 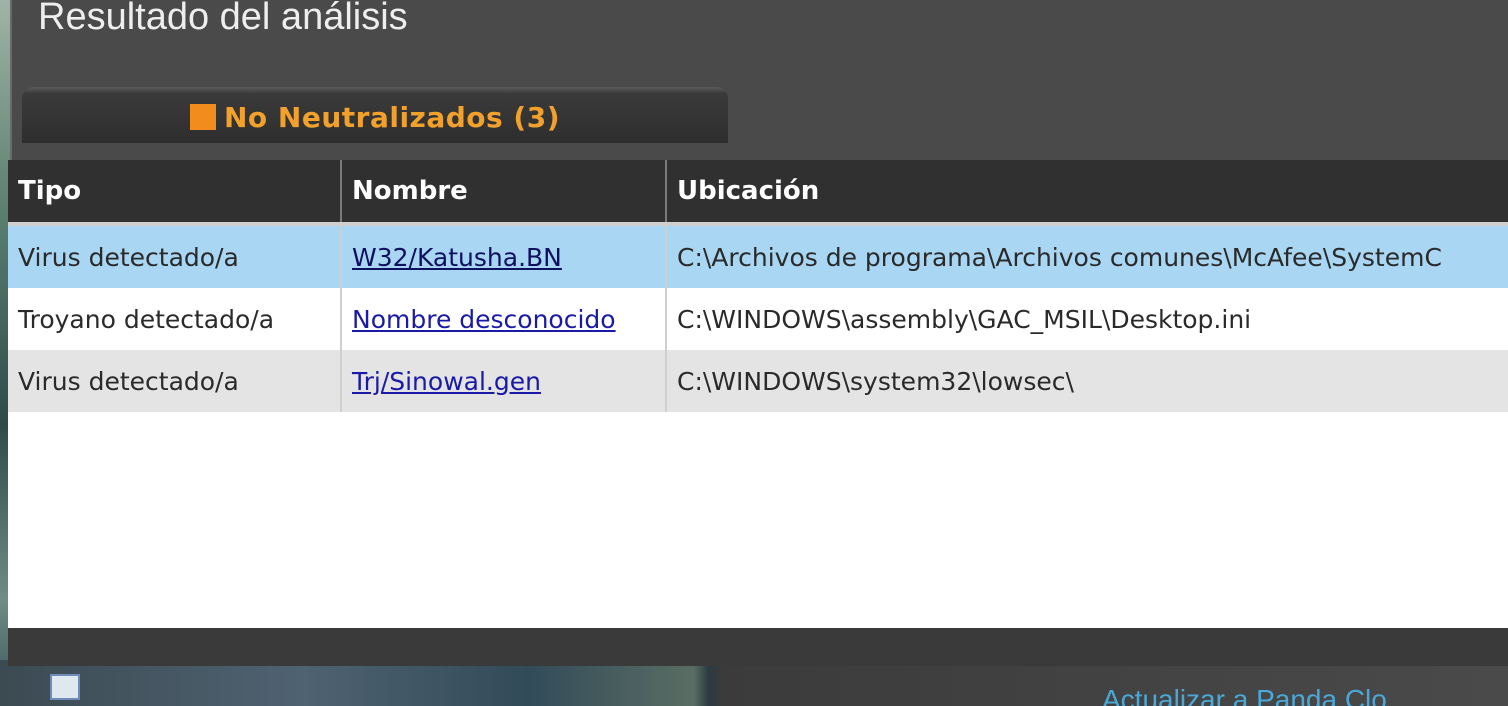 I want to click on cell-ubicacion: C:\WINDOWS\assembly\GAC_MSIL\Desktop.ini, so click(x=964, y=319).